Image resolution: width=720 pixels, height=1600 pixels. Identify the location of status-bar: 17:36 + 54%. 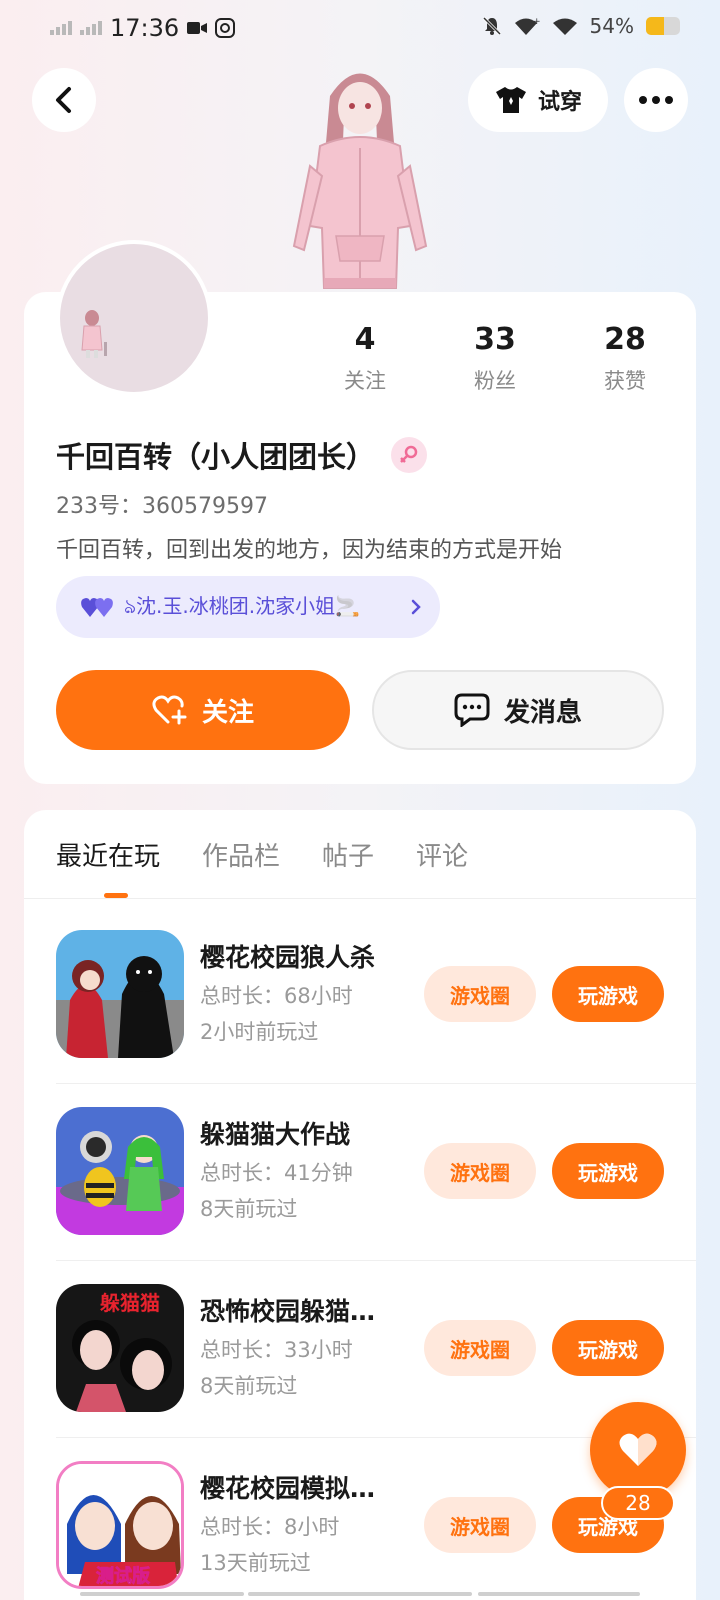
(360, 28).